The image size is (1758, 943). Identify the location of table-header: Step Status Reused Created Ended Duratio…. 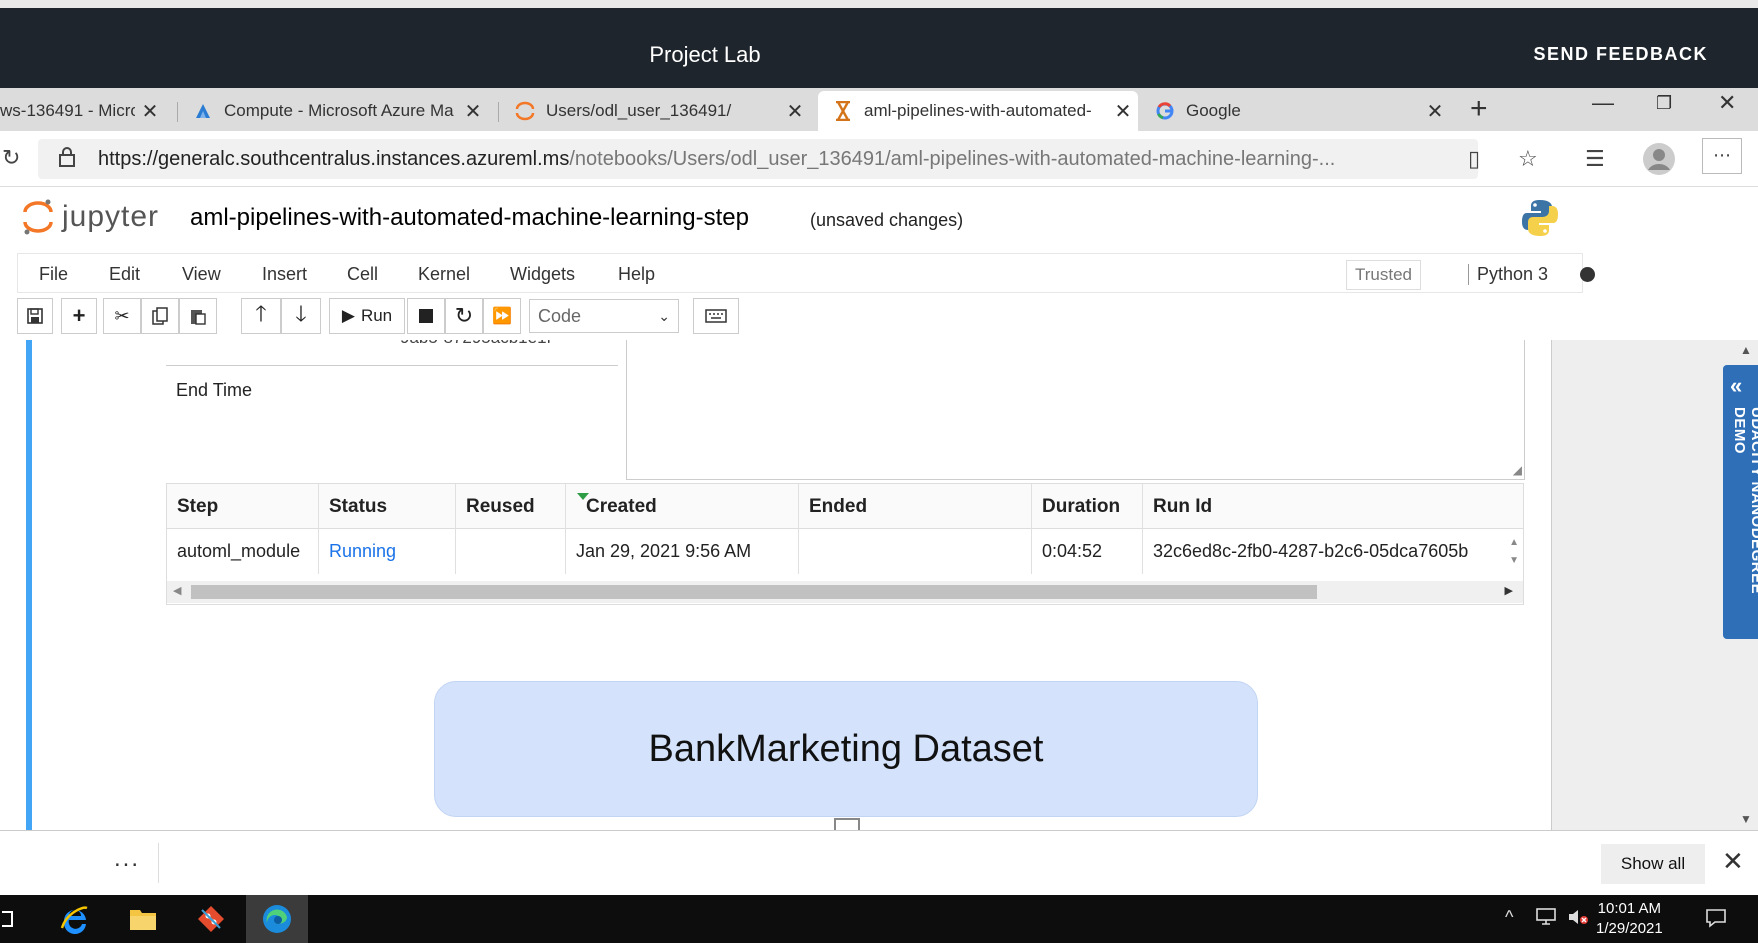
(845, 506).